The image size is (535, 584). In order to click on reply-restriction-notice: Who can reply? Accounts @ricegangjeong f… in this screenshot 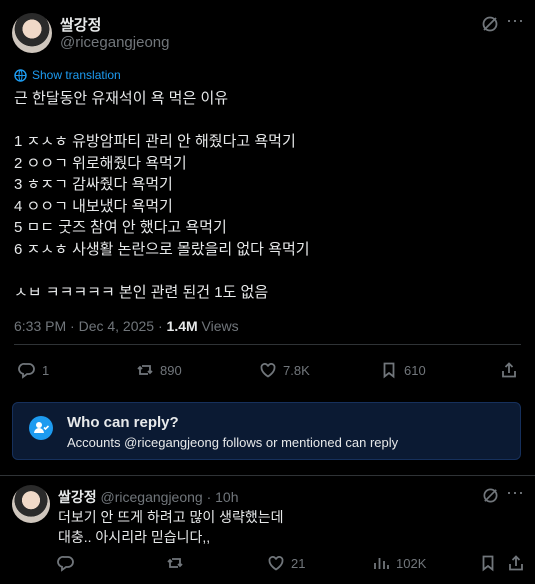, I will do `click(266, 431)`.